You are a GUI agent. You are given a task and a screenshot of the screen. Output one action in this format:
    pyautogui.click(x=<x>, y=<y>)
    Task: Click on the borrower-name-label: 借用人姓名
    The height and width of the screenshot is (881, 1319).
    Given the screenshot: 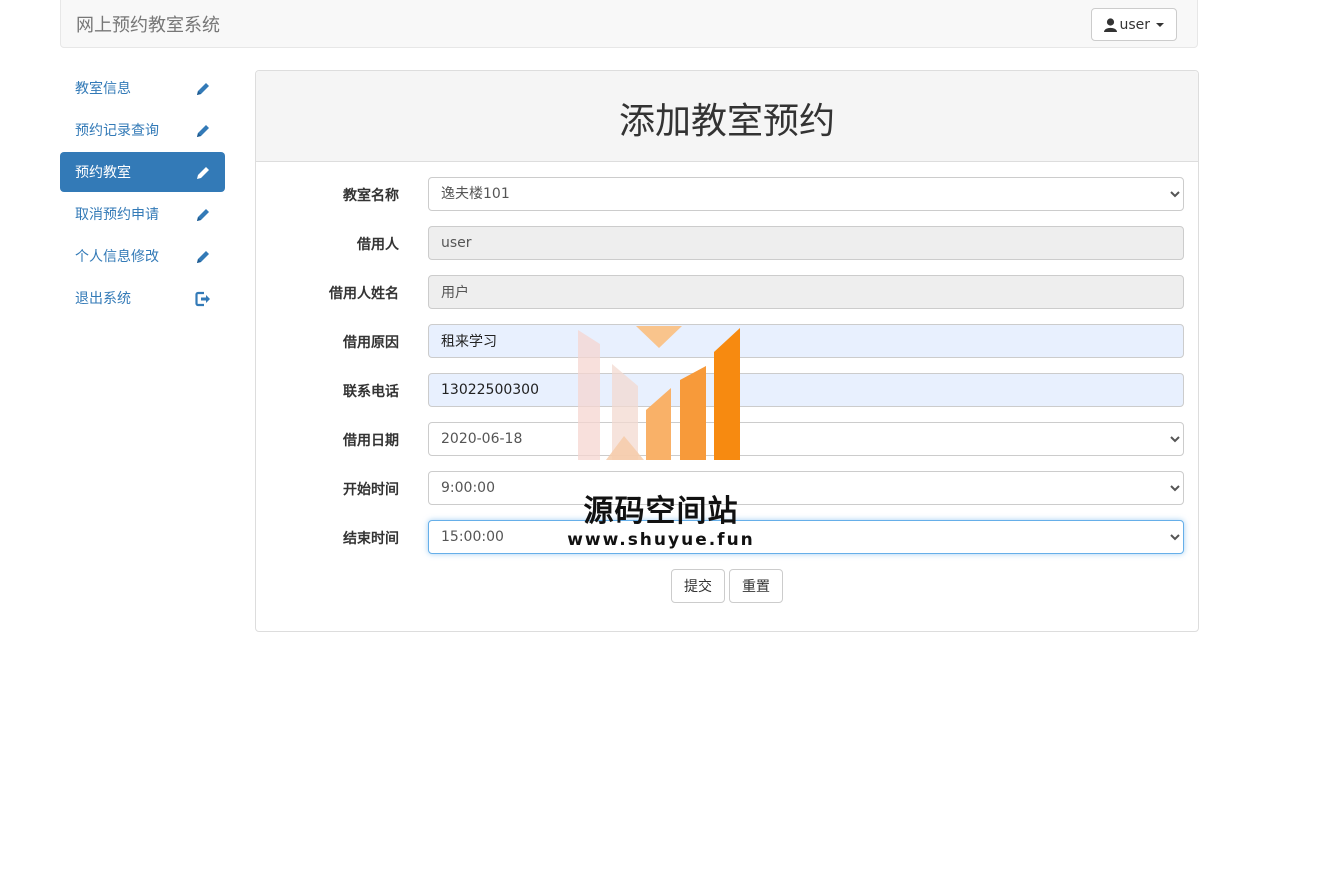 What is the action you would take?
    pyautogui.click(x=364, y=294)
    